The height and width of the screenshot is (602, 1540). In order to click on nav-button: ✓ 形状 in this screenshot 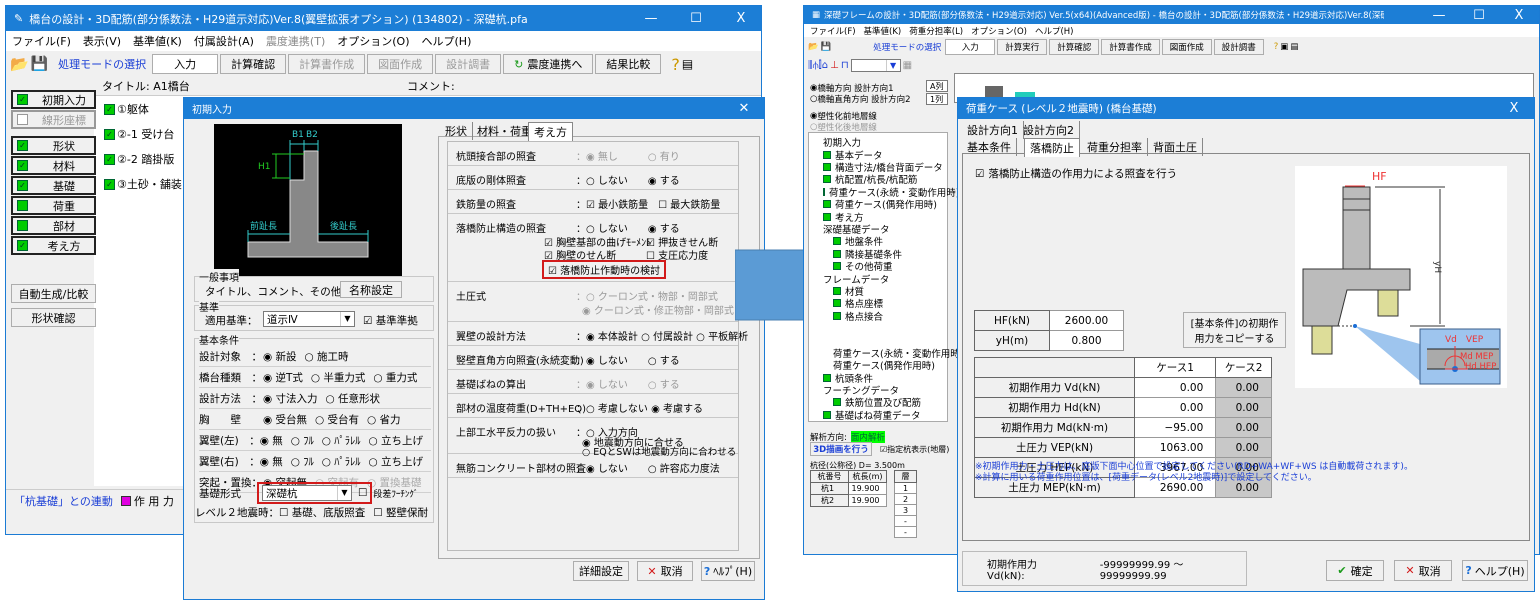, I will do `click(53, 145)`.